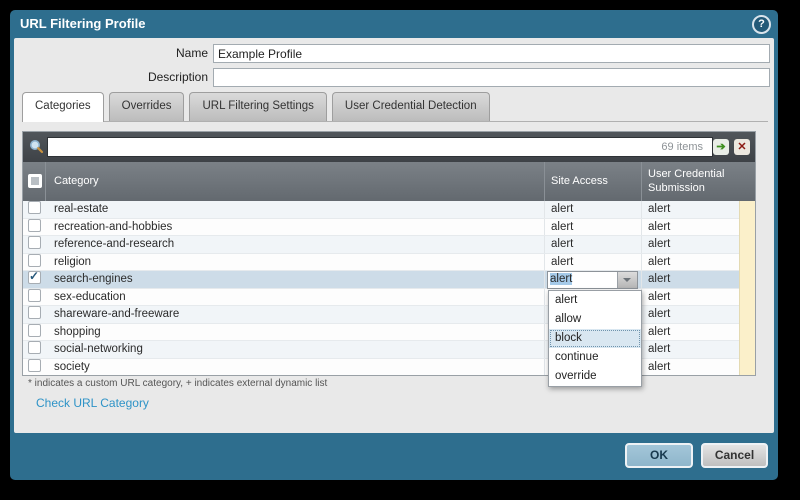 This screenshot has width=800, height=500. I want to click on select-all-cell, so click(34, 181).